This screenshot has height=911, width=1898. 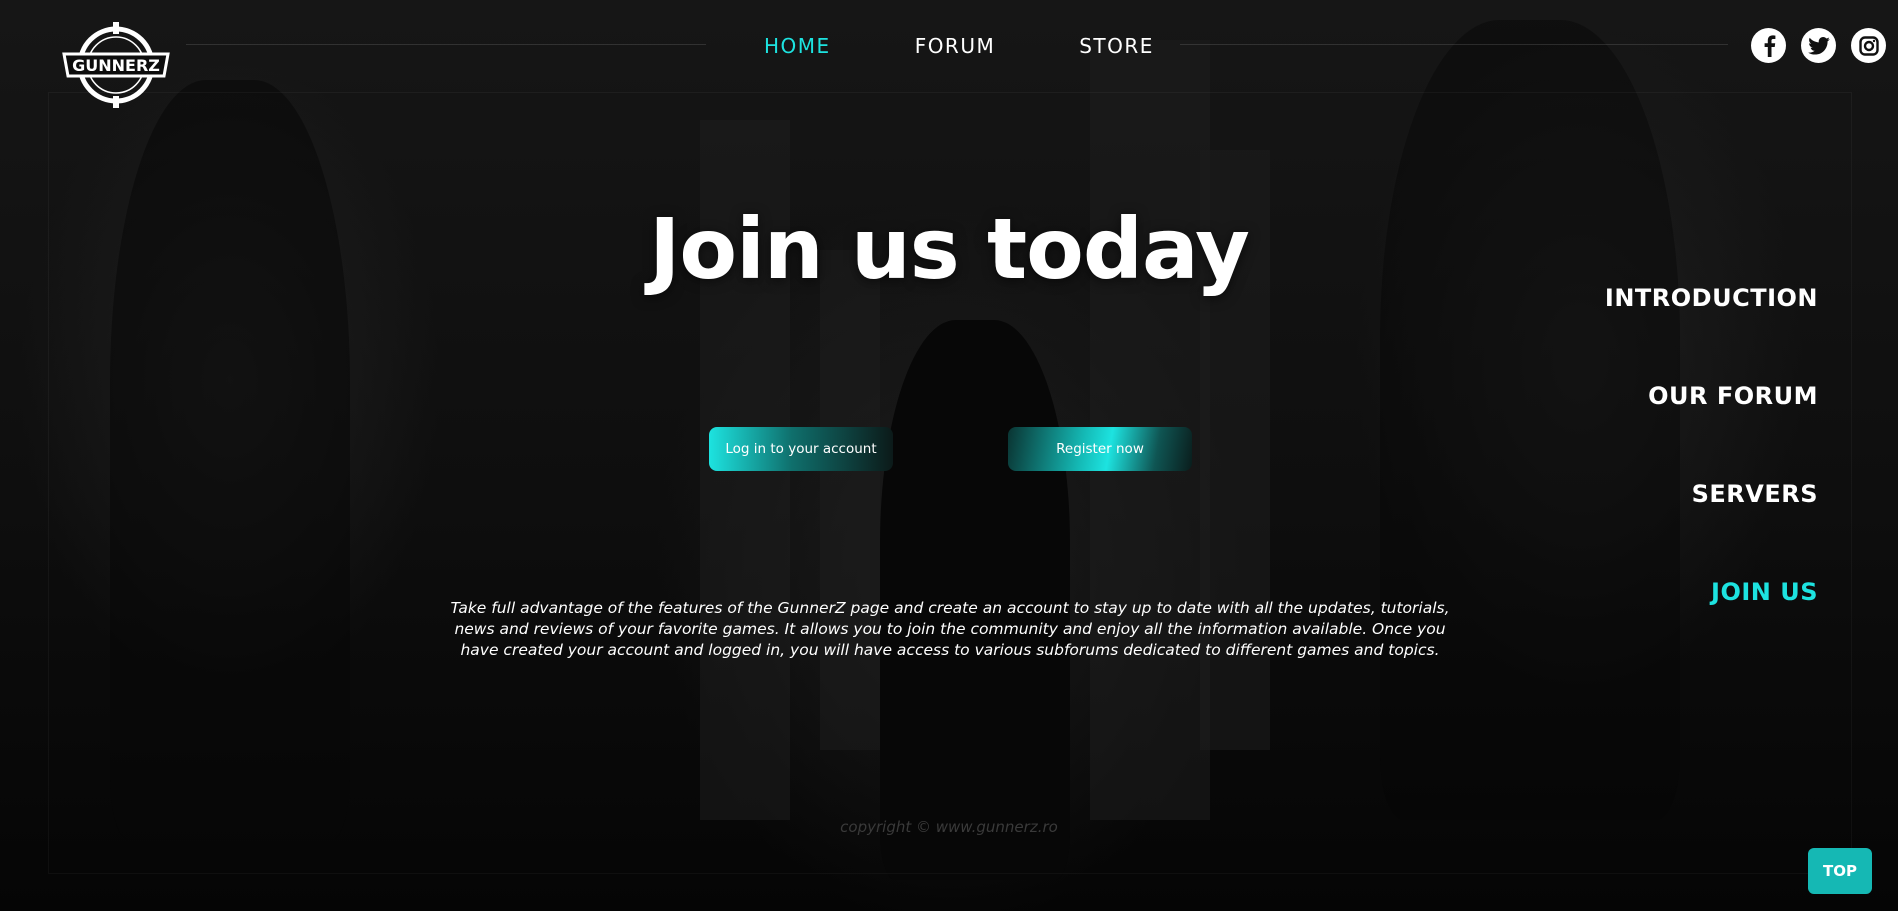 I want to click on header-line-left, so click(x=446, y=44).